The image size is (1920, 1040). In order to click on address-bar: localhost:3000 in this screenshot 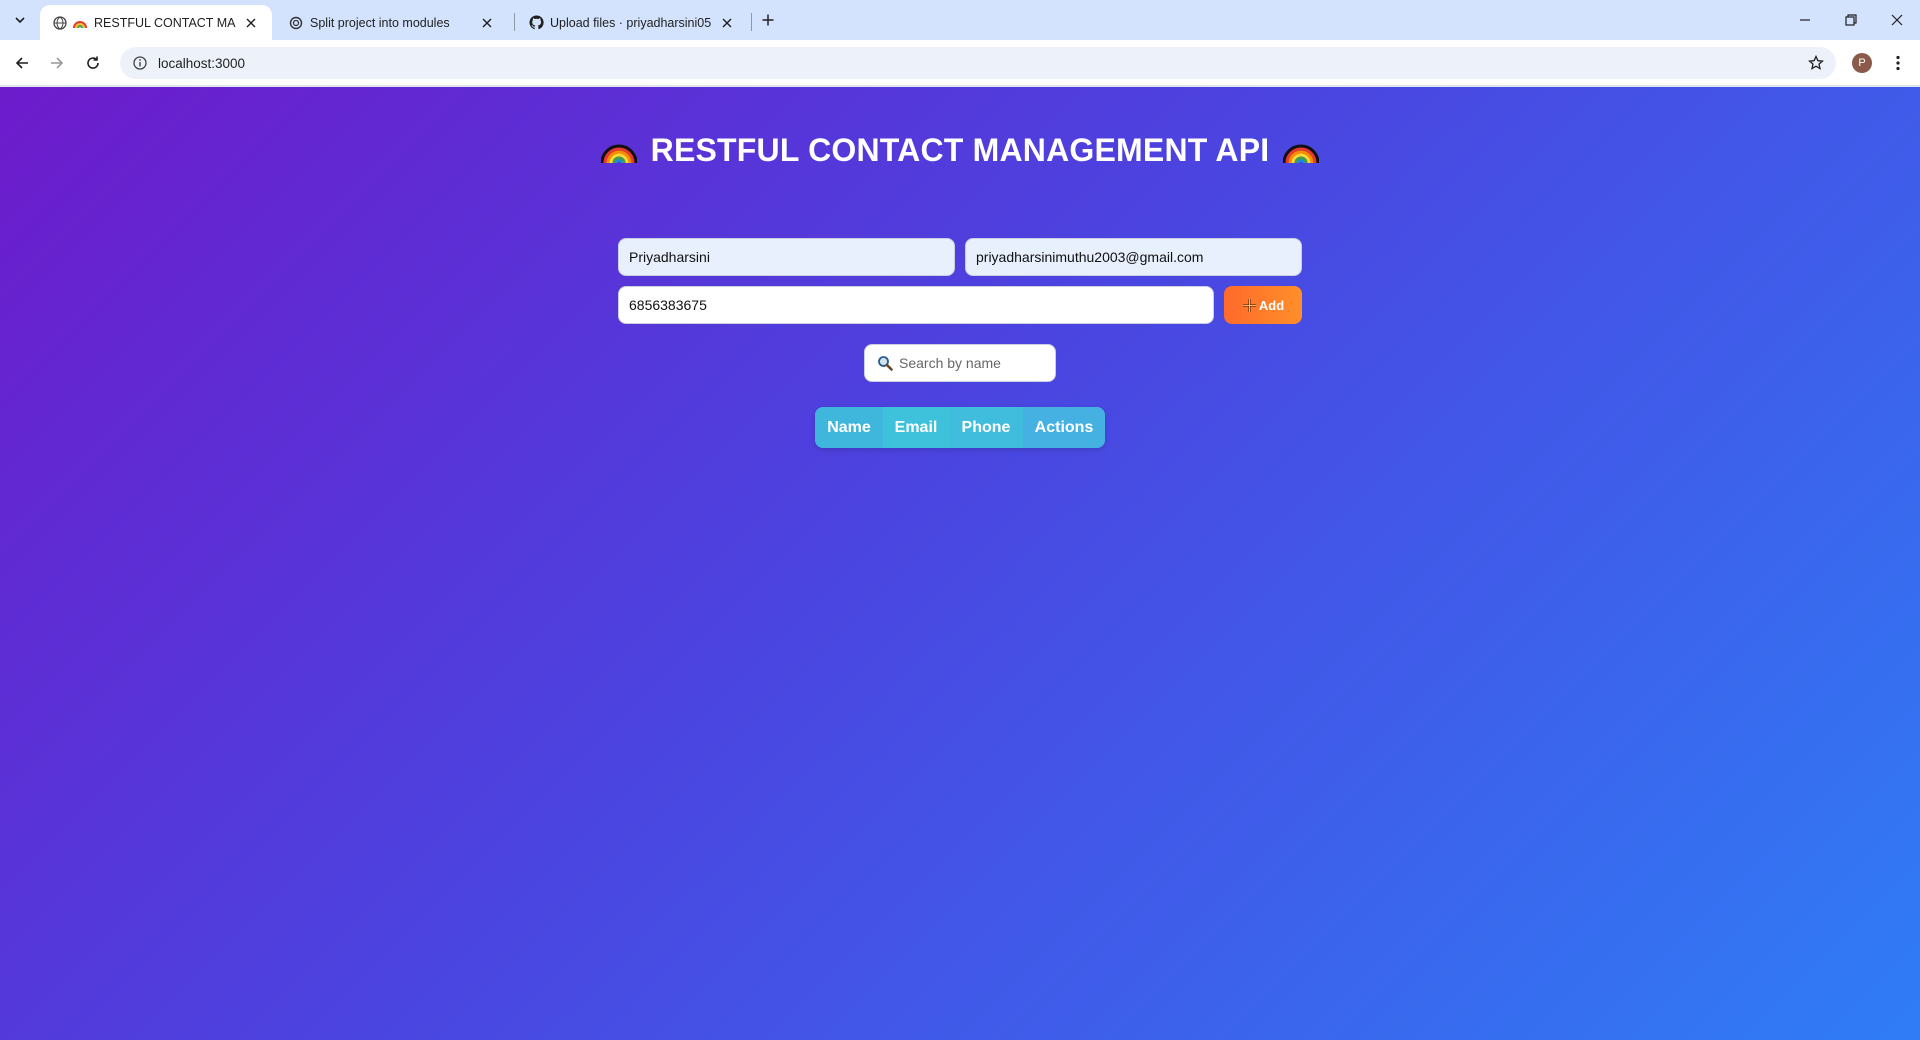, I will do `click(978, 63)`.